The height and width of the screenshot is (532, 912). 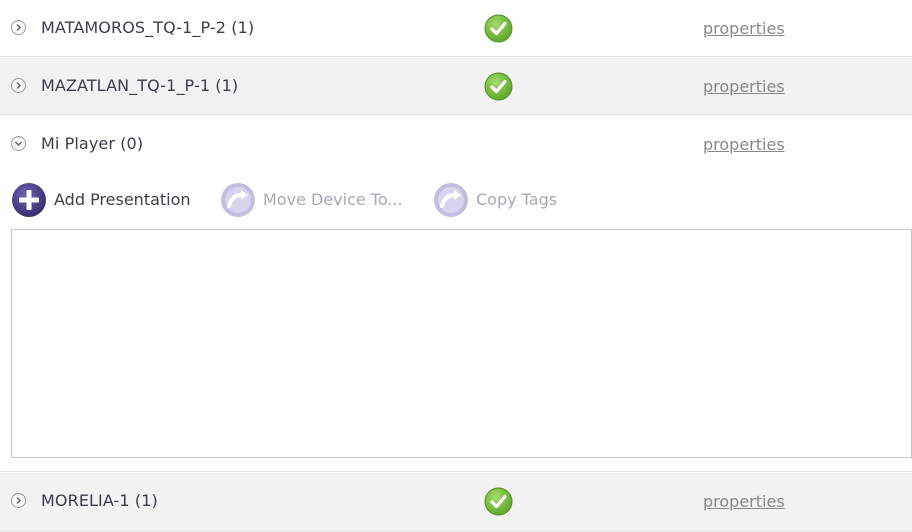 I want to click on add-presentation-button: Add Presentation, so click(x=106, y=200).